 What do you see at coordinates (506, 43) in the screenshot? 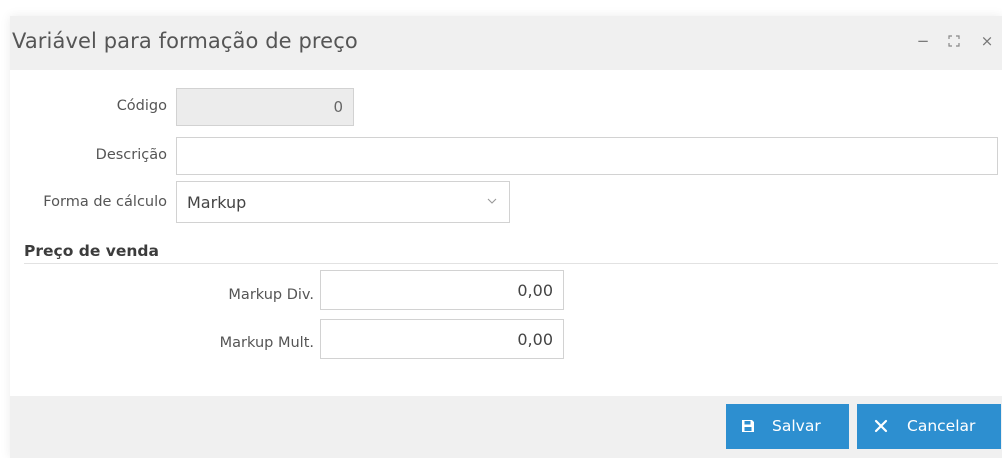
I see `dialog-titlebar: Variável para formação de preço − ×` at bounding box center [506, 43].